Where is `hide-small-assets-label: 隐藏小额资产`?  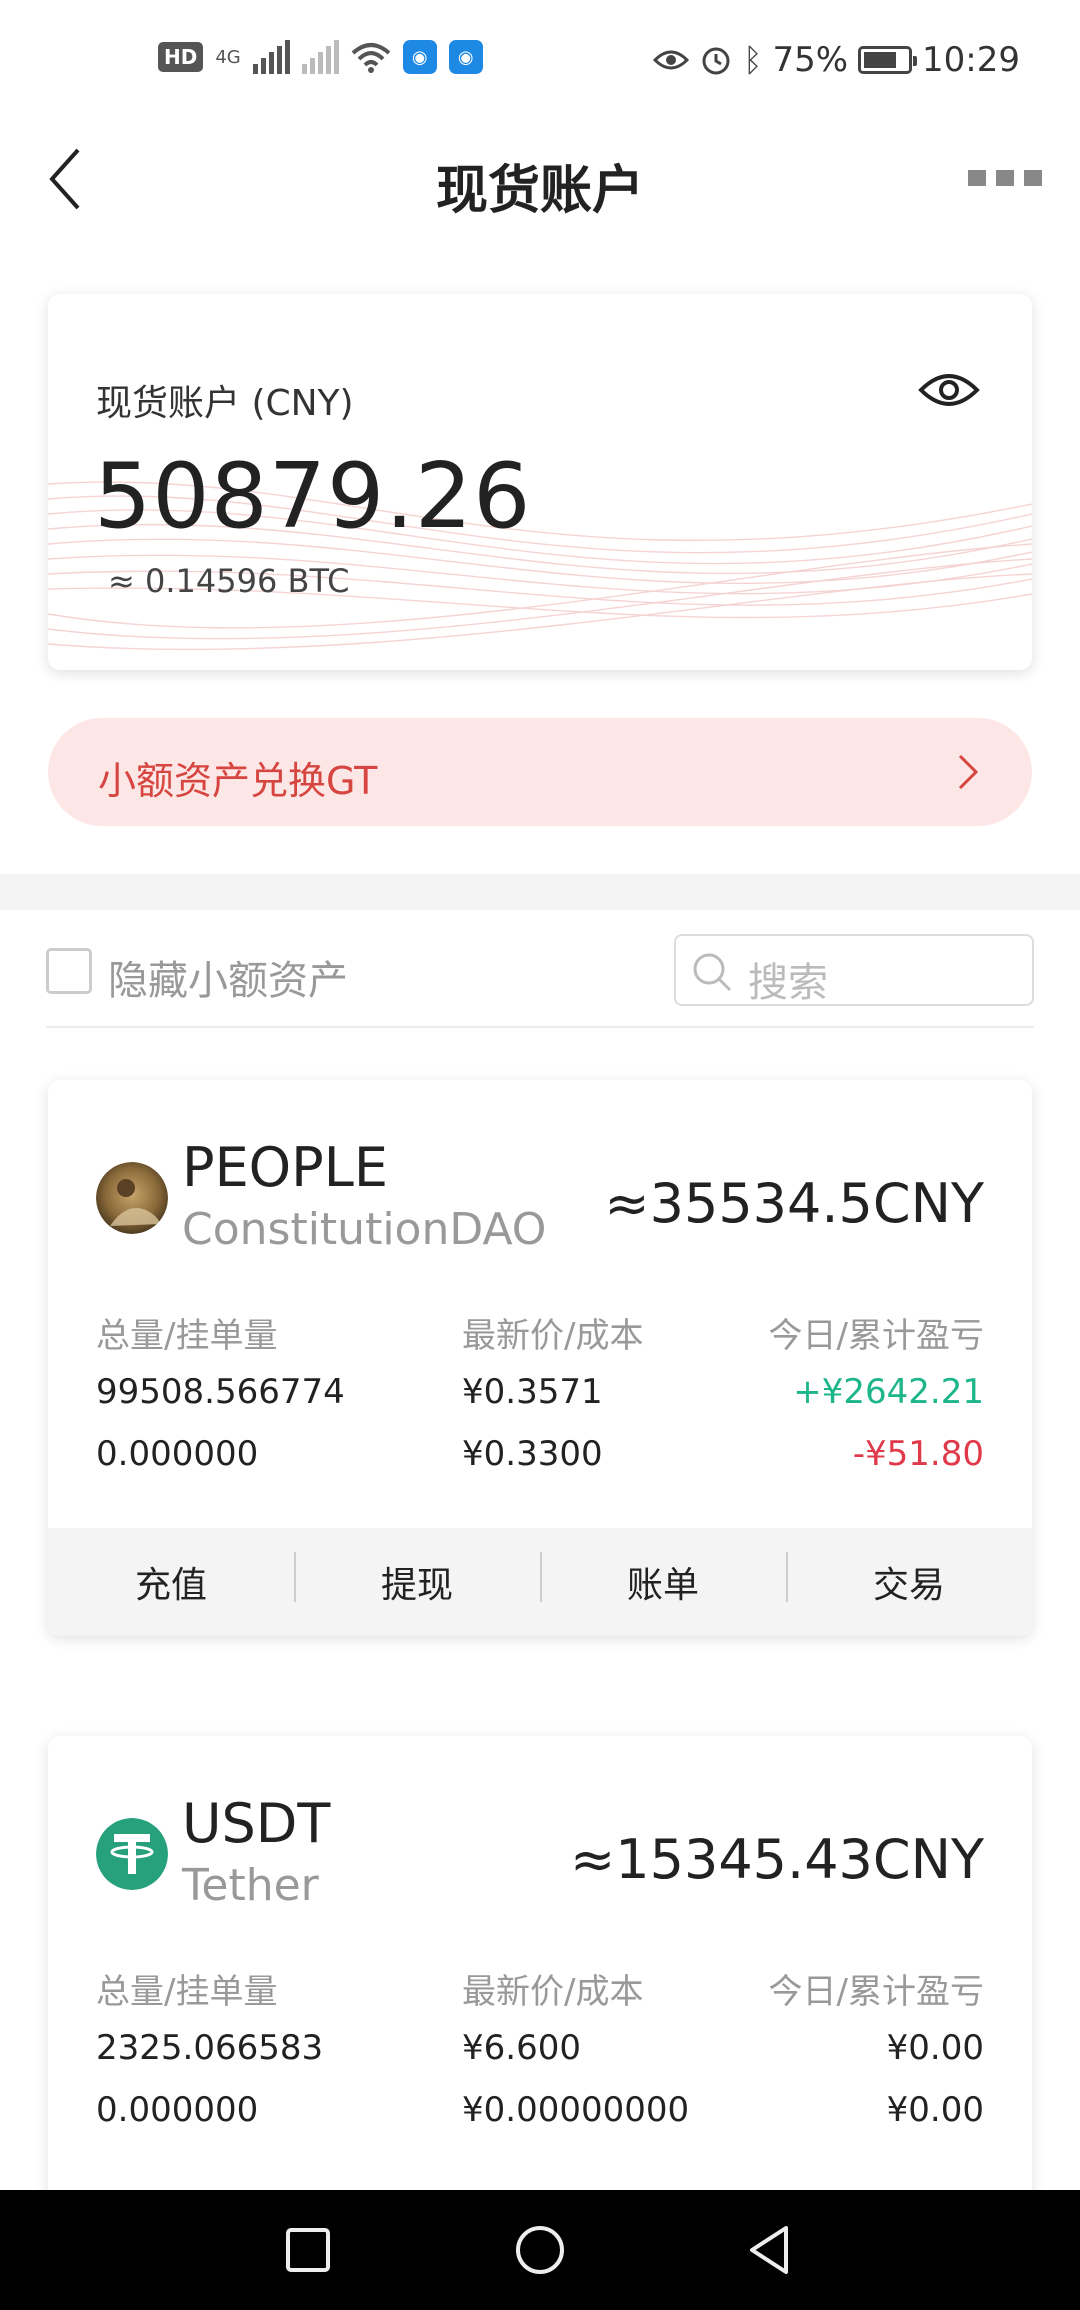 hide-small-assets-label: 隐藏小额资产 is located at coordinates (228, 981).